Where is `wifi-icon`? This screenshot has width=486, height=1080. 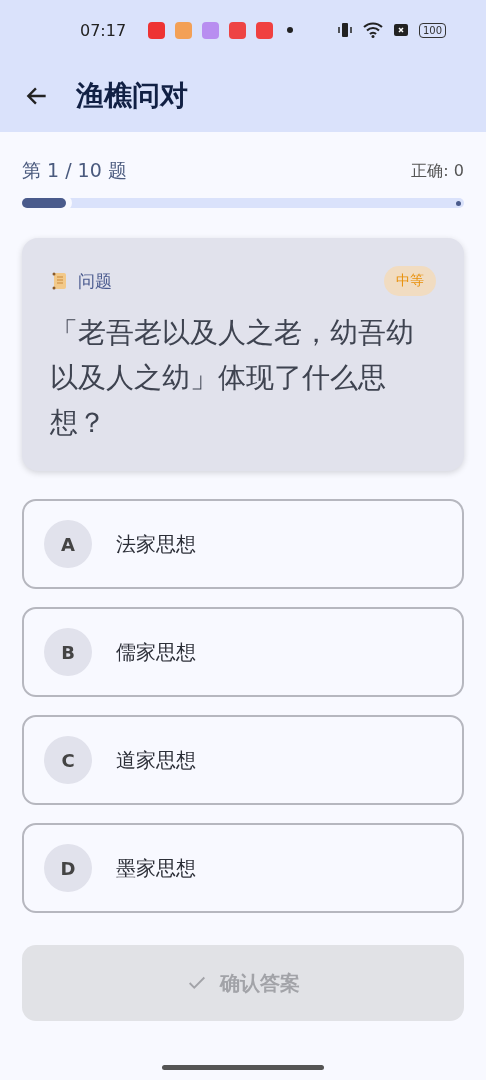 wifi-icon is located at coordinates (372, 30).